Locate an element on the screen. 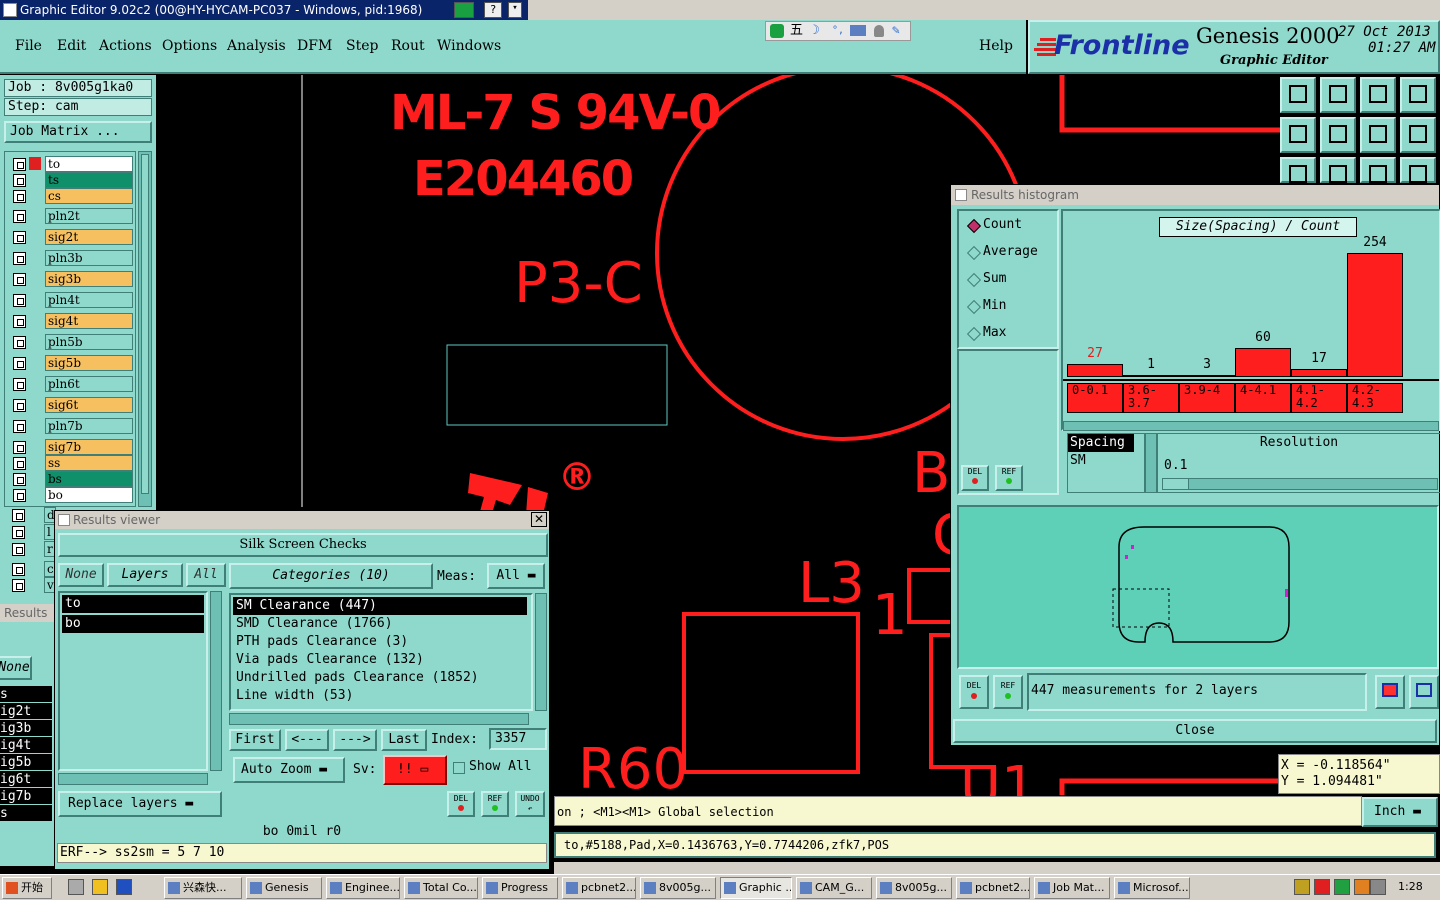 The image size is (1440, 900). ime-toolbar: 五 ☽ °, ✎ is located at coordinates (838, 31).